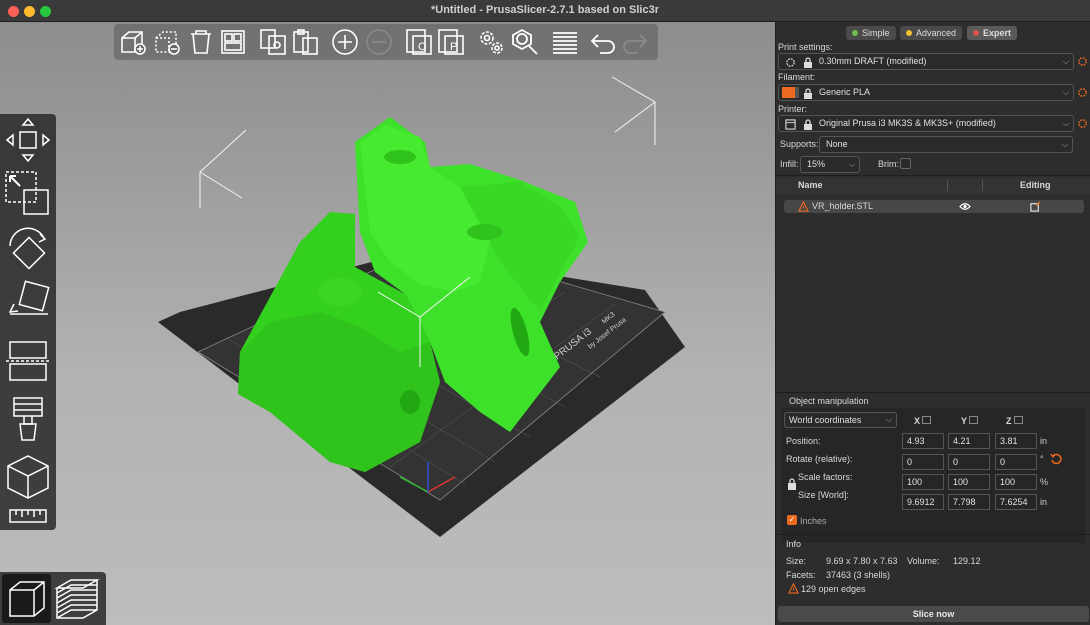 Image resolution: width=1090 pixels, height=625 pixels. What do you see at coordinates (810, 185) in the screenshot?
I see `object-list-name-column: Name` at bounding box center [810, 185].